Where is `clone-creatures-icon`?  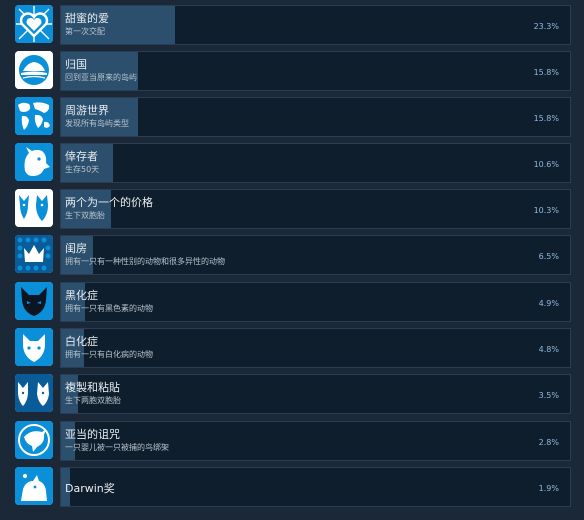 clone-creatures-icon is located at coordinates (34, 393).